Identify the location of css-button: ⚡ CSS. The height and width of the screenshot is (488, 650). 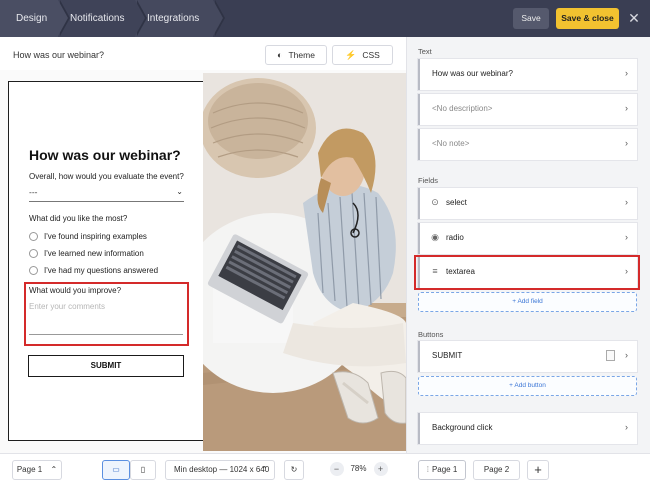
(362, 55).